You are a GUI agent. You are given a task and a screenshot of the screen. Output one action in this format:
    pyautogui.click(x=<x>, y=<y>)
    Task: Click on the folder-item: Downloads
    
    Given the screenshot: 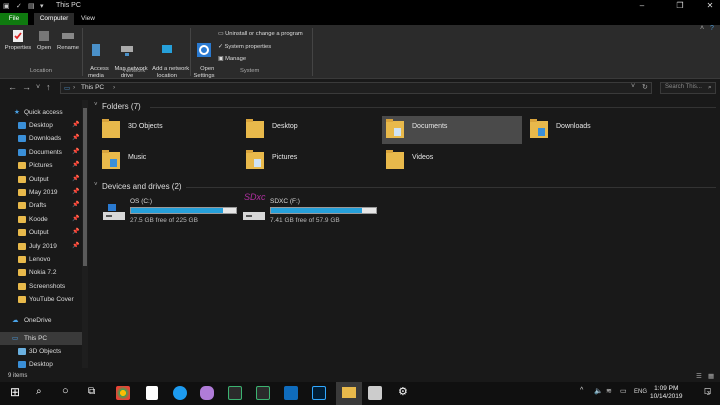 What is the action you would take?
    pyautogui.click(x=596, y=130)
    